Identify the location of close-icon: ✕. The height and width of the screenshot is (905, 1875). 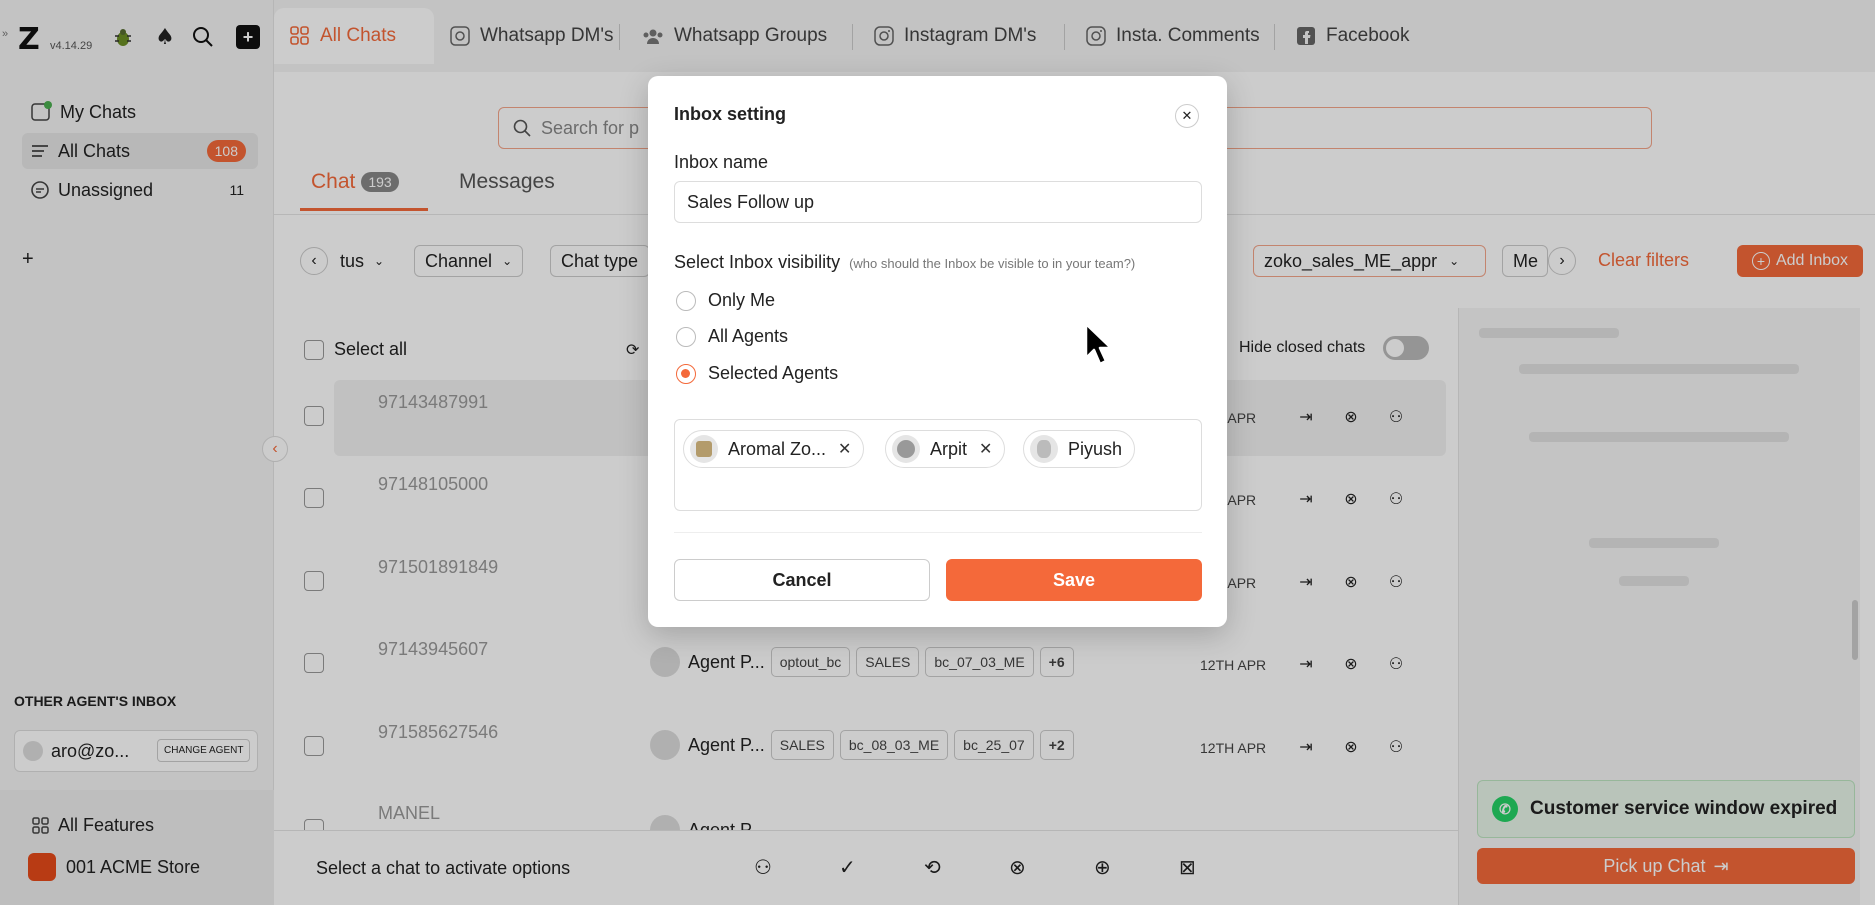
(1187, 116).